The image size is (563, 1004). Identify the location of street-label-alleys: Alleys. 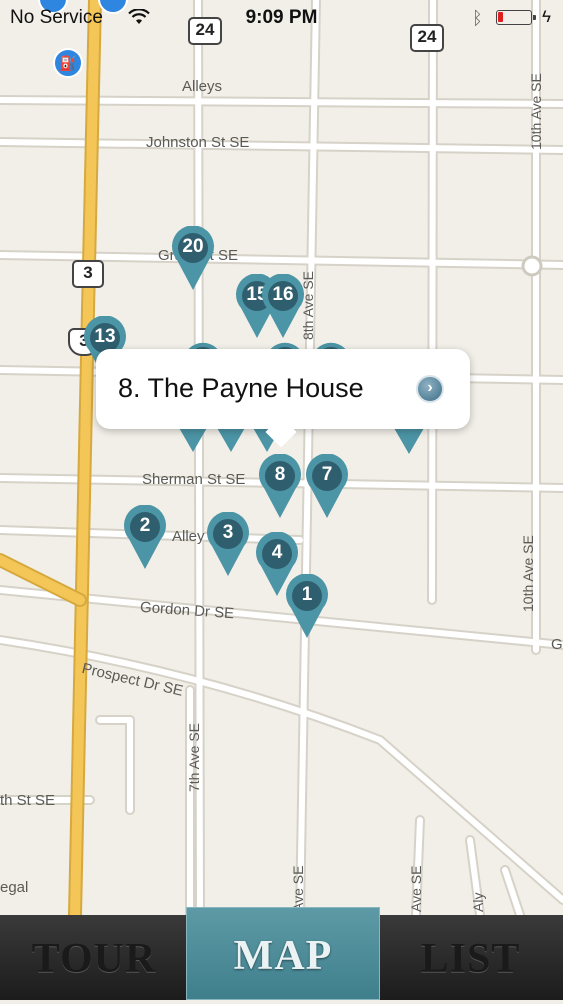
(202, 86).